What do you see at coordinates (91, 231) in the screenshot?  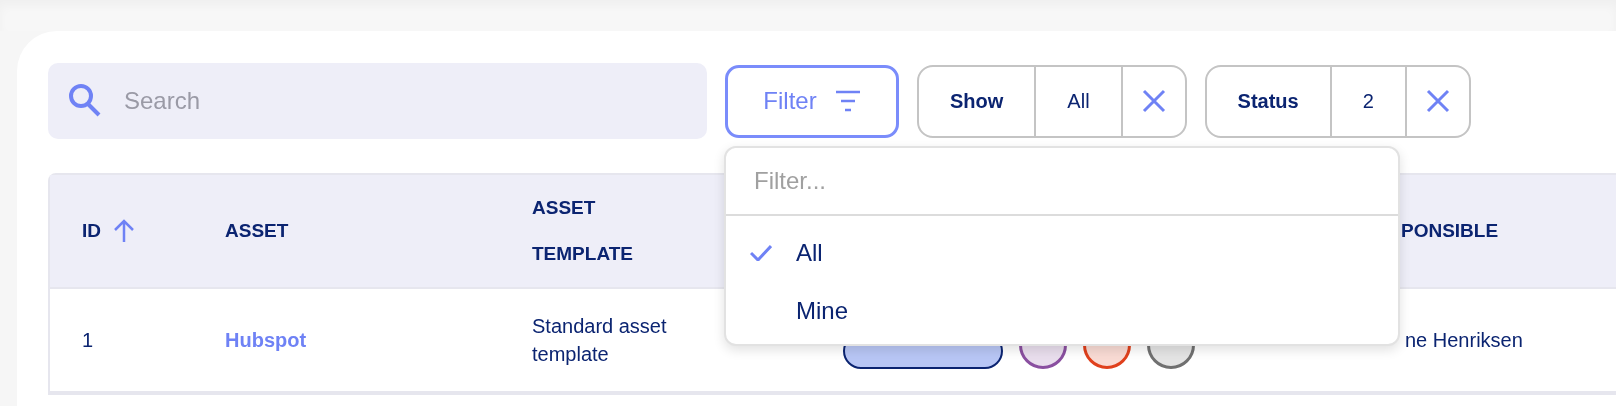 I see `column-header: ID` at bounding box center [91, 231].